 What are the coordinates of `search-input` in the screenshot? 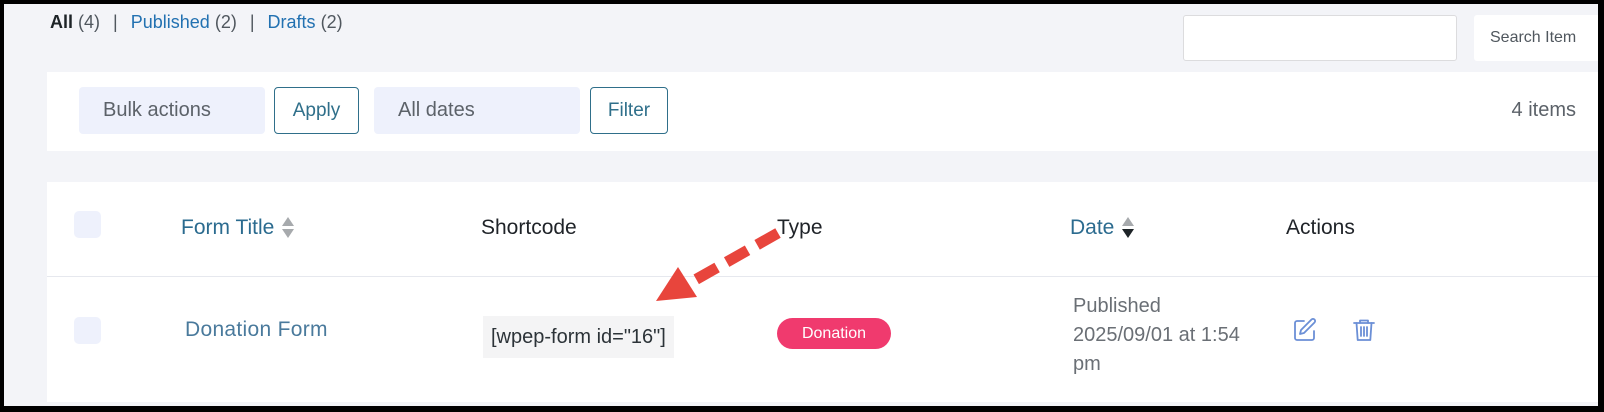 It's located at (1320, 38).